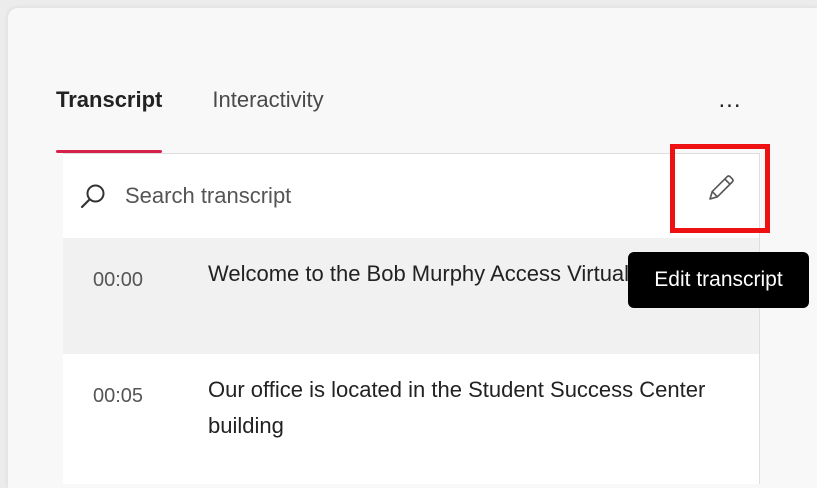  I want to click on search-icon, so click(92, 196).